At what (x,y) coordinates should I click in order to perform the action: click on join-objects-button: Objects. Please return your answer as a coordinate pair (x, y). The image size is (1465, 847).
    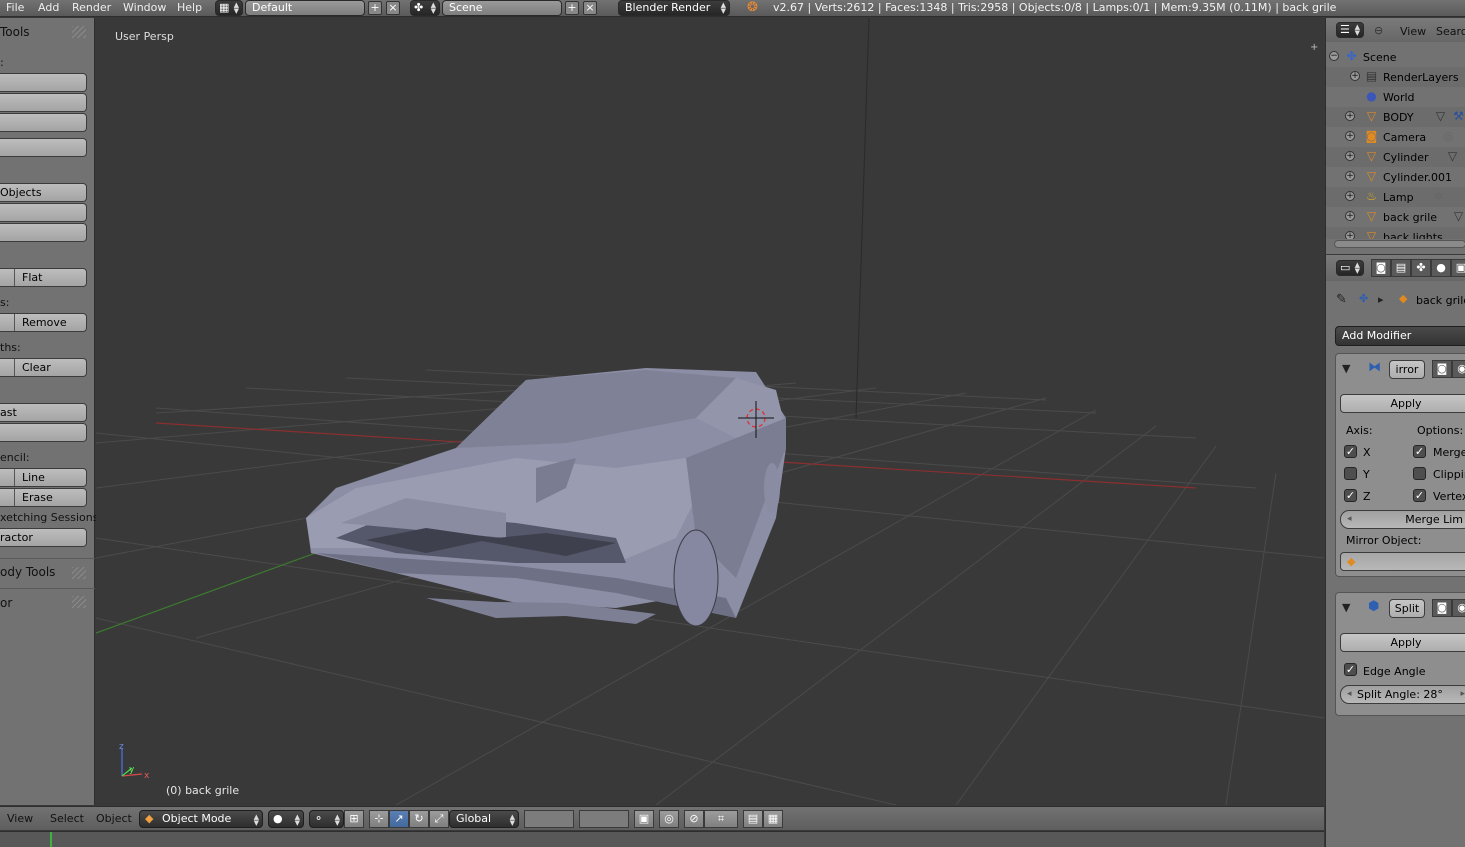
    Looking at the image, I should click on (43, 192).